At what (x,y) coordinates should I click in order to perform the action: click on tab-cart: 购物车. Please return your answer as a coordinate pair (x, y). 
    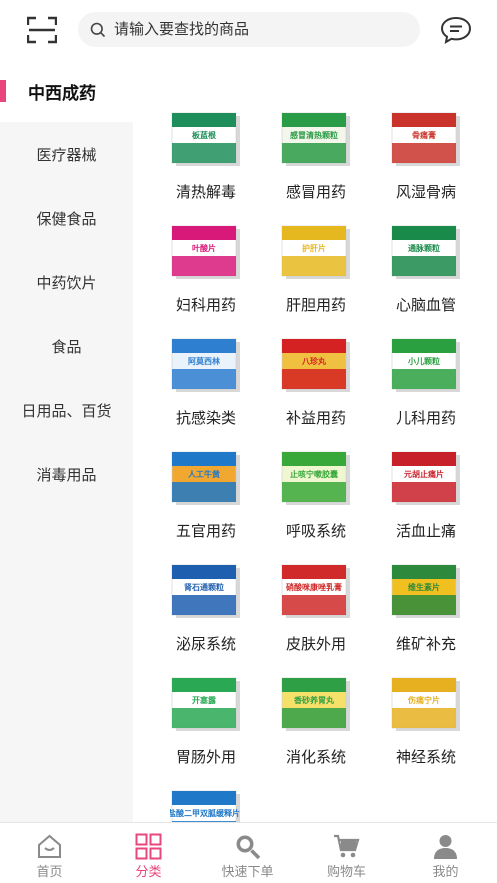
    Looking at the image, I should click on (346, 853).